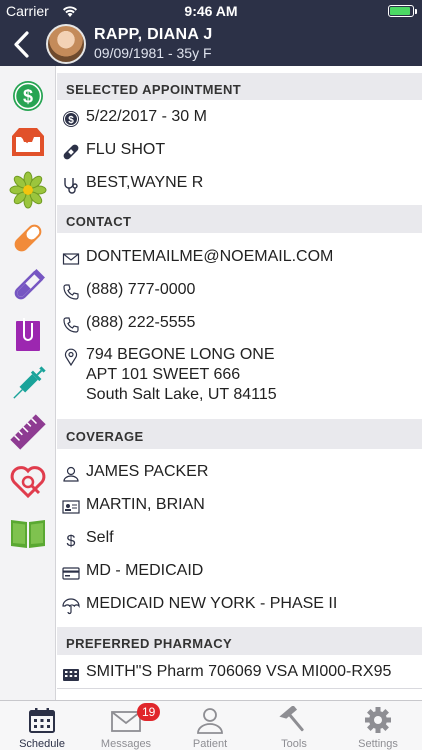  What do you see at coordinates (42, 744) in the screenshot?
I see `tab-label: Schedule` at bounding box center [42, 744].